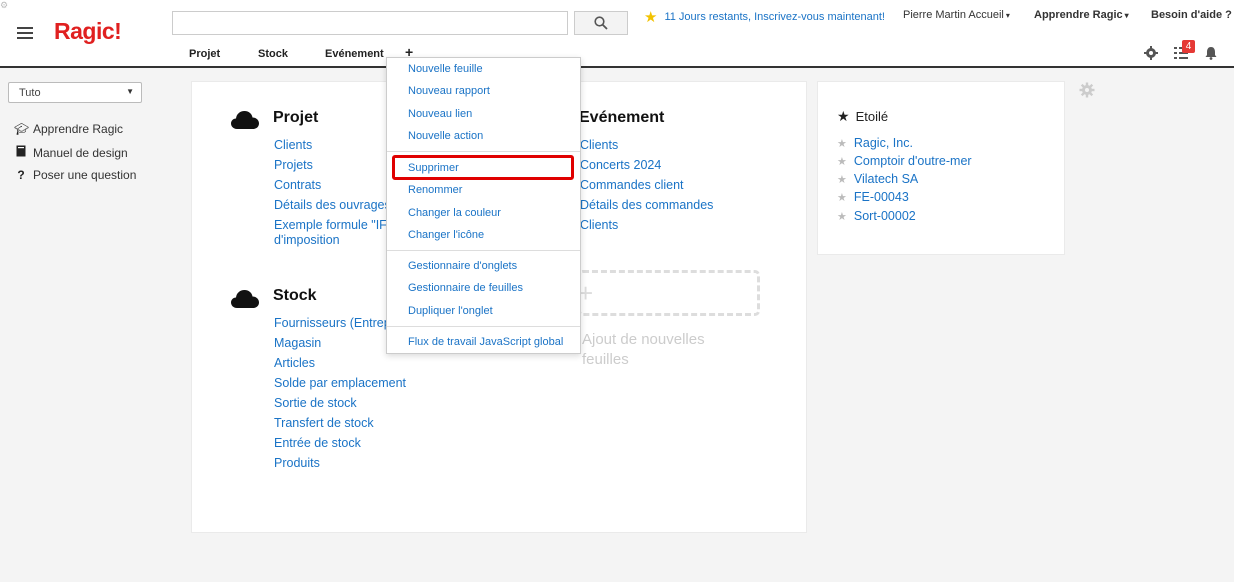 This screenshot has height=582, width=1234. What do you see at coordinates (340, 383) in the screenshot?
I see `sheet-link: Solde par emplacement` at bounding box center [340, 383].